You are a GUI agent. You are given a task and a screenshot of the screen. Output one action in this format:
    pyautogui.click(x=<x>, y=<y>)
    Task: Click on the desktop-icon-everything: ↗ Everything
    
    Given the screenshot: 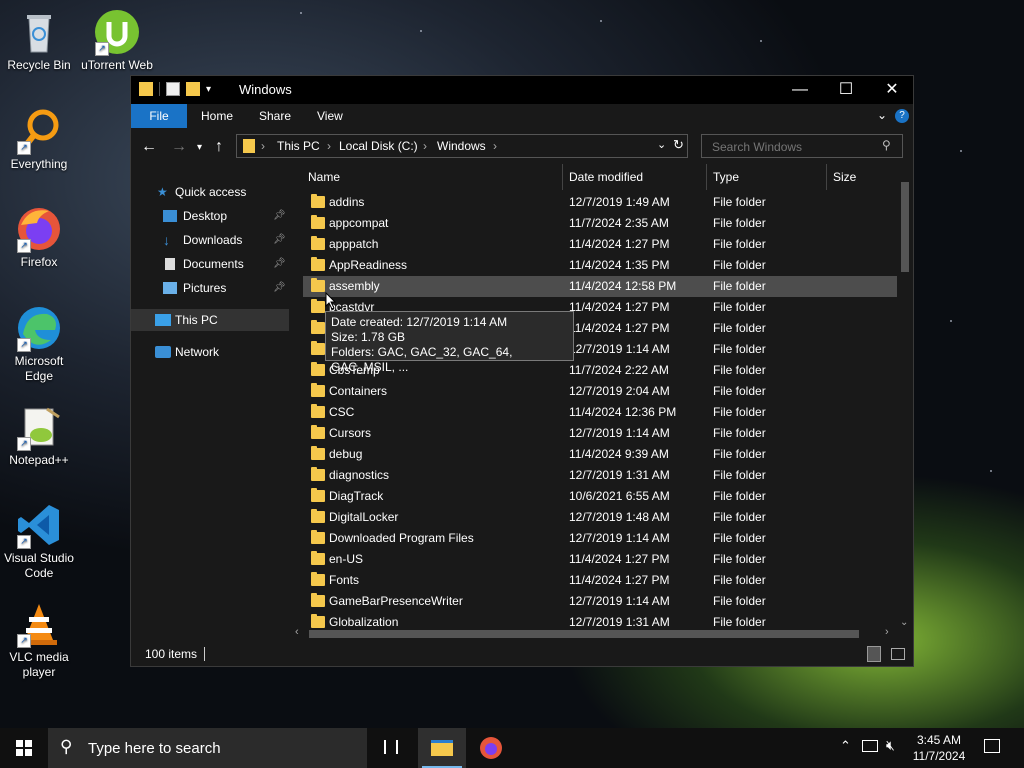 What is the action you would take?
    pyautogui.click(x=39, y=139)
    